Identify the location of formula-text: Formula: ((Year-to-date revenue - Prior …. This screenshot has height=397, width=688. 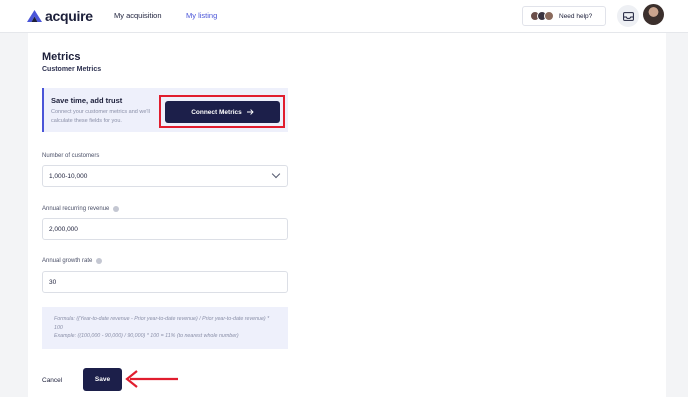
(162, 323).